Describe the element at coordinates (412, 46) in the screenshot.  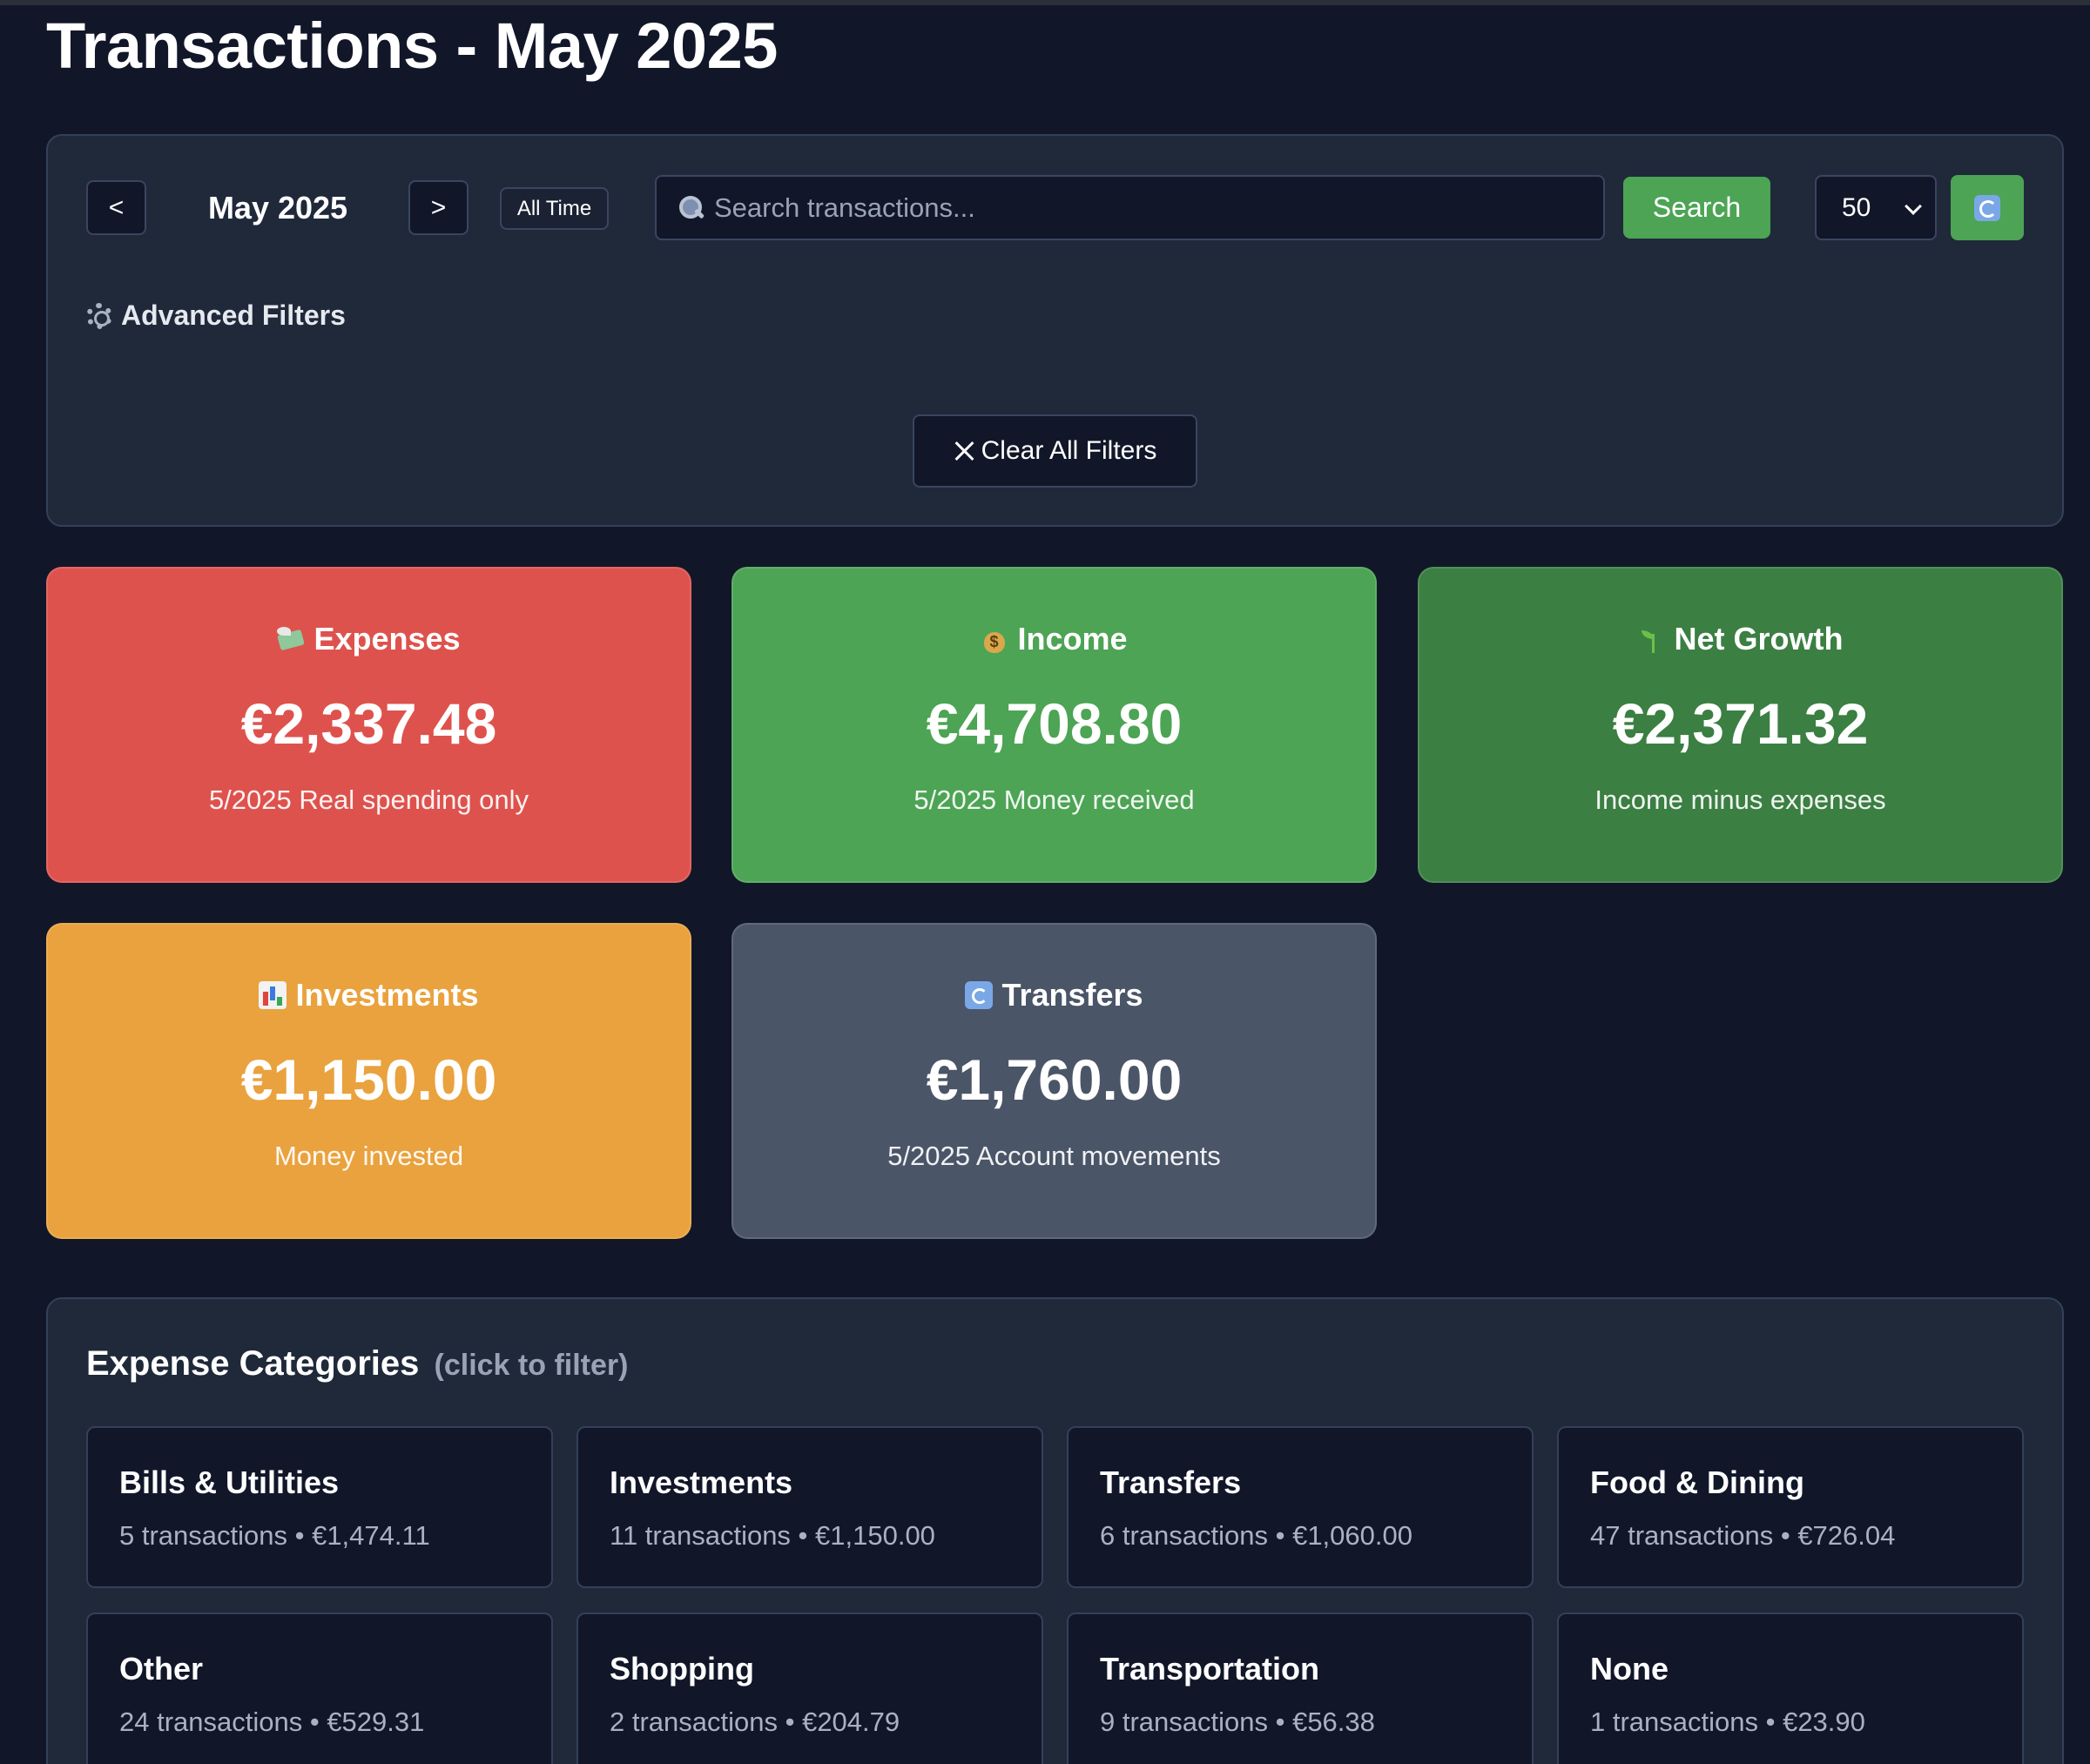
I see `page-title: Transactions - May 2025` at that location.